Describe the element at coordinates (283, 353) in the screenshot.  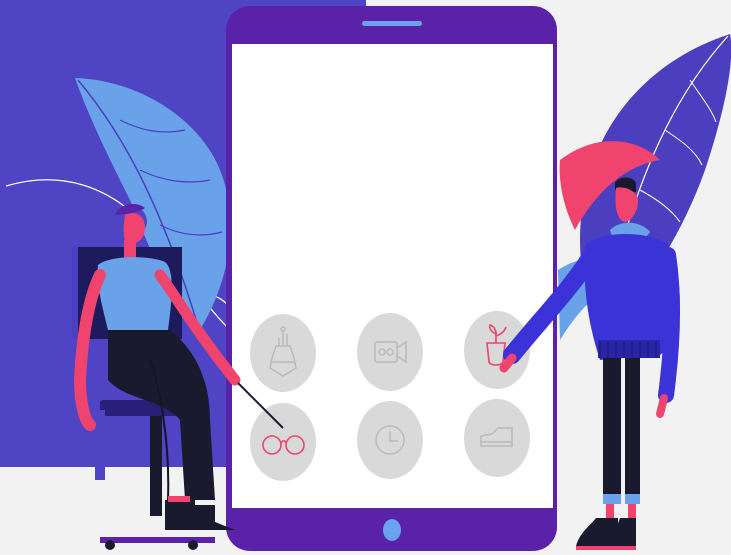
I see `app-tile-vase` at that location.